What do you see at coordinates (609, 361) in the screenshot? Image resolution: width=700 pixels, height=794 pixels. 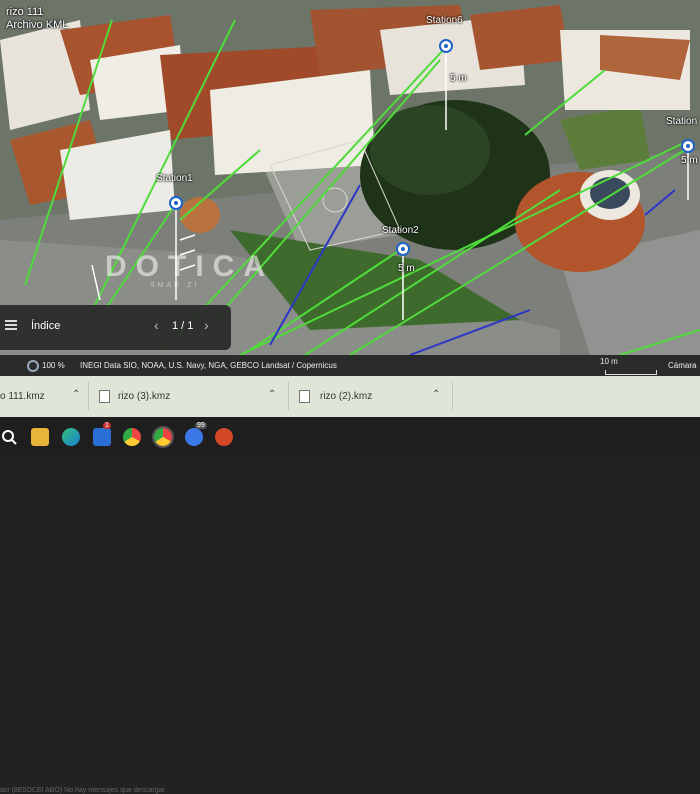 I see `scale-label: 10 m` at bounding box center [609, 361].